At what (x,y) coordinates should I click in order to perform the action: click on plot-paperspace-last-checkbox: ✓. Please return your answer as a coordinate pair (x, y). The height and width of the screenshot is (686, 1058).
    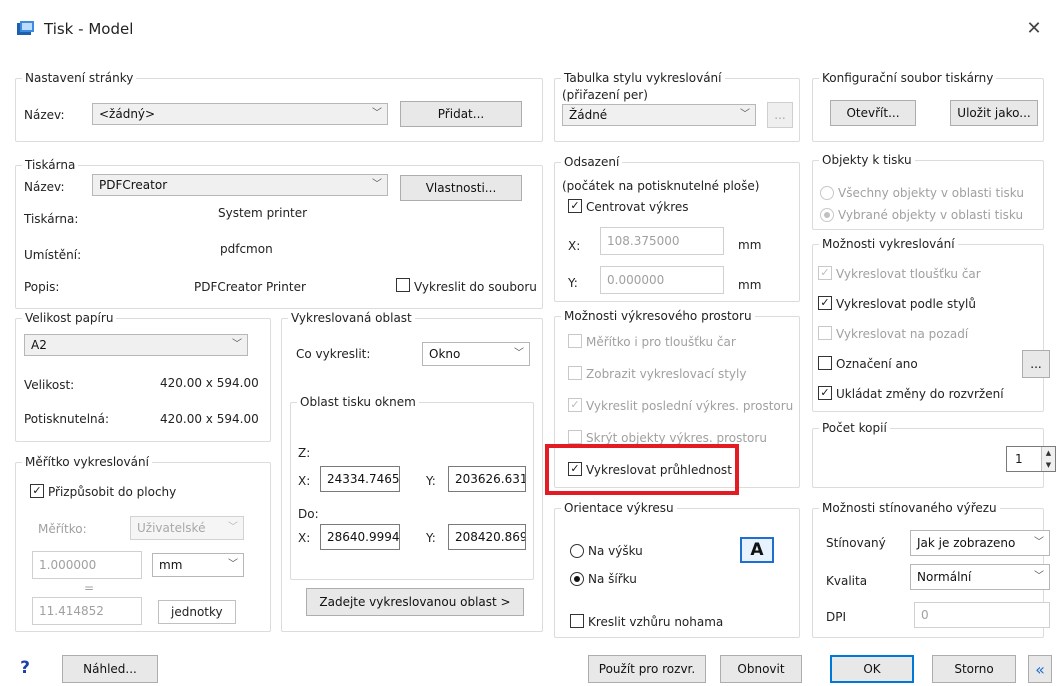
    Looking at the image, I should click on (575, 405).